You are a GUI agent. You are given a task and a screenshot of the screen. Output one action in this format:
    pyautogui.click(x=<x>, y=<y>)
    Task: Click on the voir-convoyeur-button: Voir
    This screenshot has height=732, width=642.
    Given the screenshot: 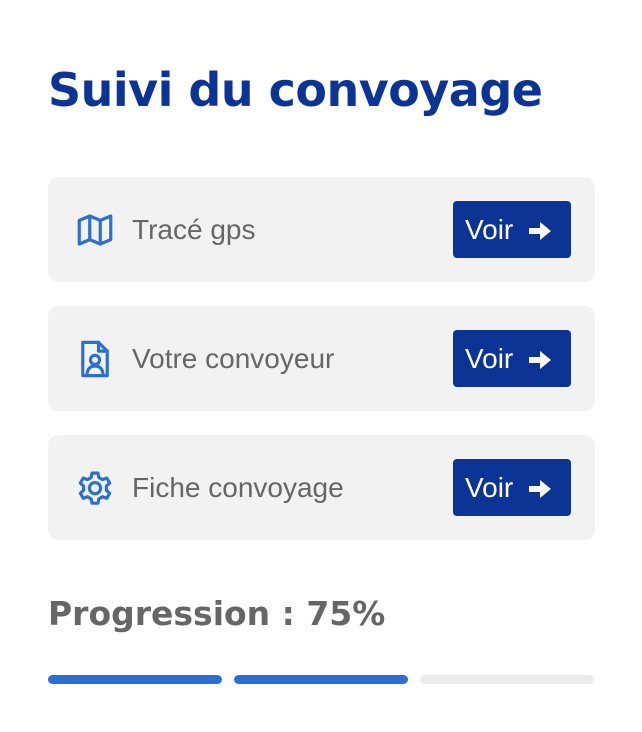 What is the action you would take?
    pyautogui.click(x=512, y=358)
    